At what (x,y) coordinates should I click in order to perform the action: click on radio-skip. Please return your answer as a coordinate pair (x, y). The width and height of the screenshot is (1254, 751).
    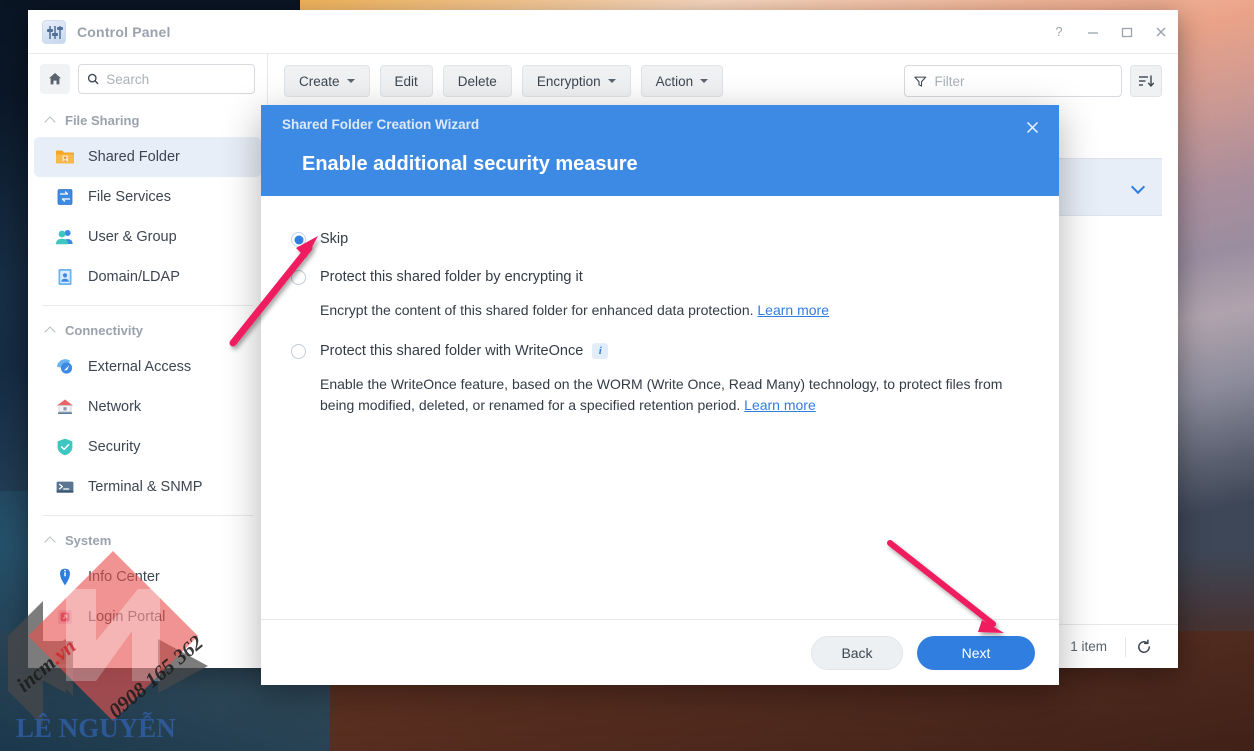
    Looking at the image, I should click on (298, 239).